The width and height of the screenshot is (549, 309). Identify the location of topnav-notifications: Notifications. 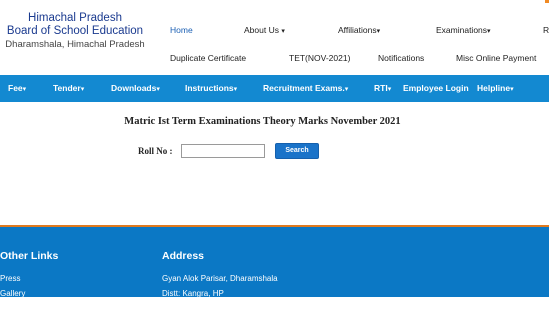
(401, 58).